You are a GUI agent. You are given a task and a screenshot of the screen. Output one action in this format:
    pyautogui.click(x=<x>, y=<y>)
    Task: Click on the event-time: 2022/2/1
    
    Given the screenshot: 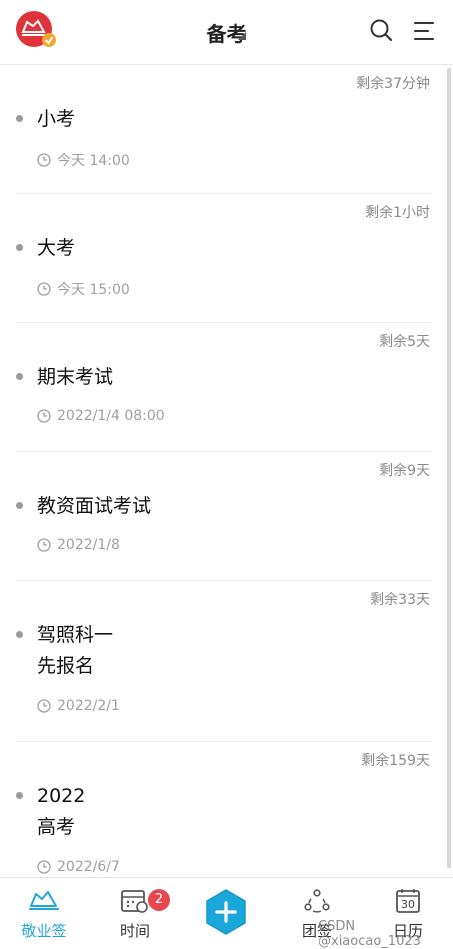 What is the action you would take?
    pyautogui.click(x=78, y=706)
    